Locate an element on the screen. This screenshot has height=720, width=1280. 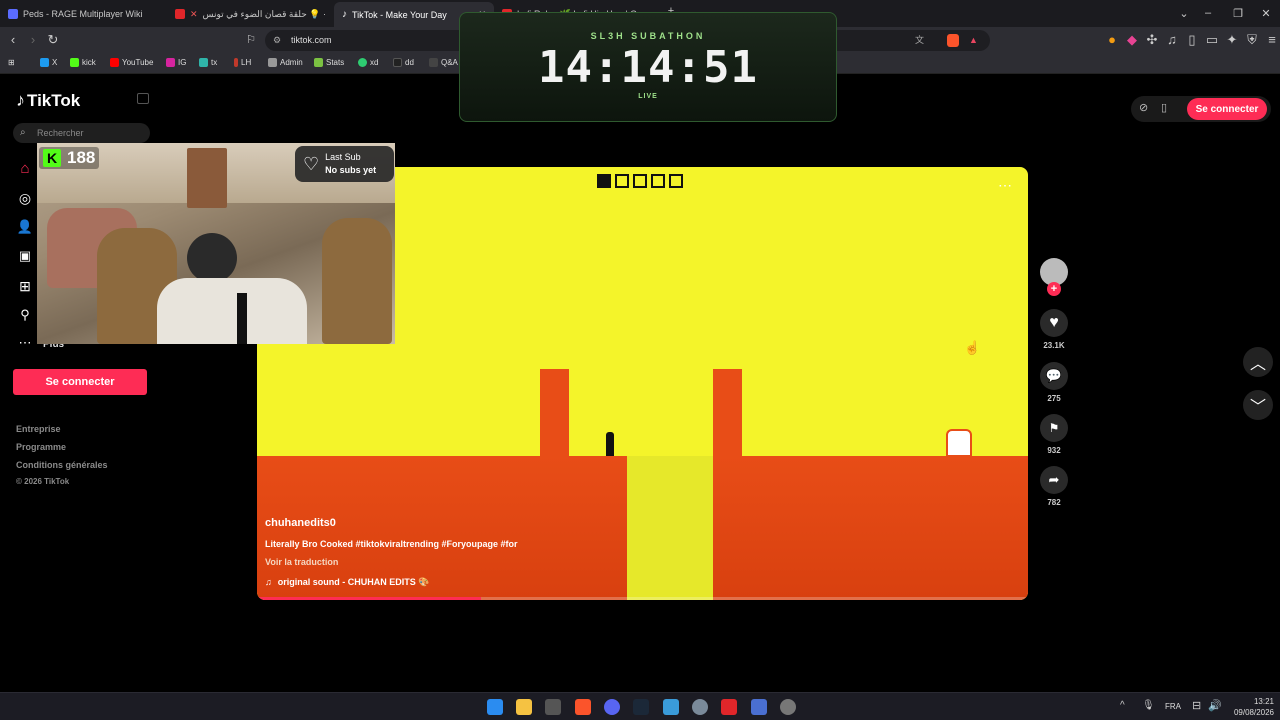
bookmark-admin: Admin is located at coordinates (285, 62).